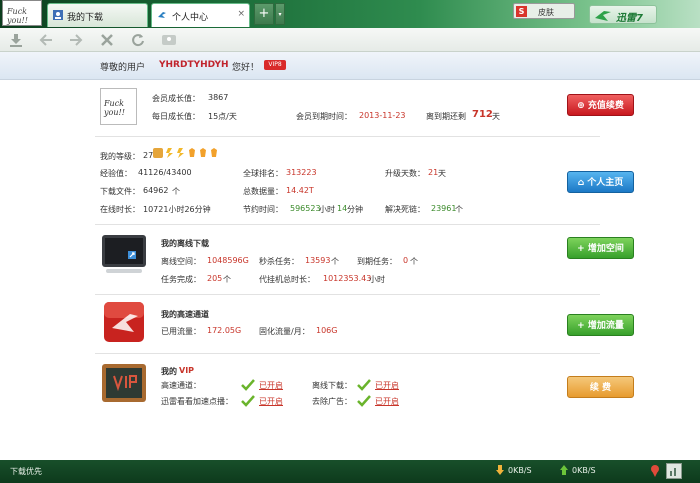 This screenshot has width=700, height=483. What do you see at coordinates (287, 279) in the screenshot?
I see `proxy-label: 代挂机总时长：` at bounding box center [287, 279].